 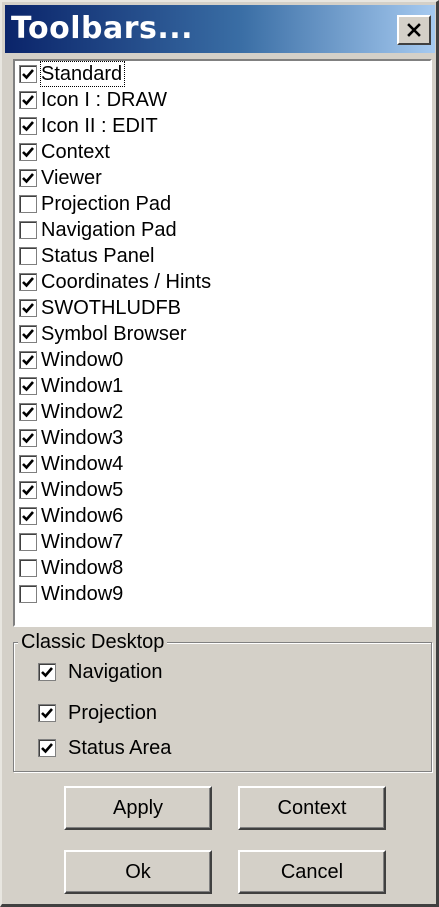 What do you see at coordinates (82, 360) in the screenshot?
I see `toolbar-label: Window0` at bounding box center [82, 360].